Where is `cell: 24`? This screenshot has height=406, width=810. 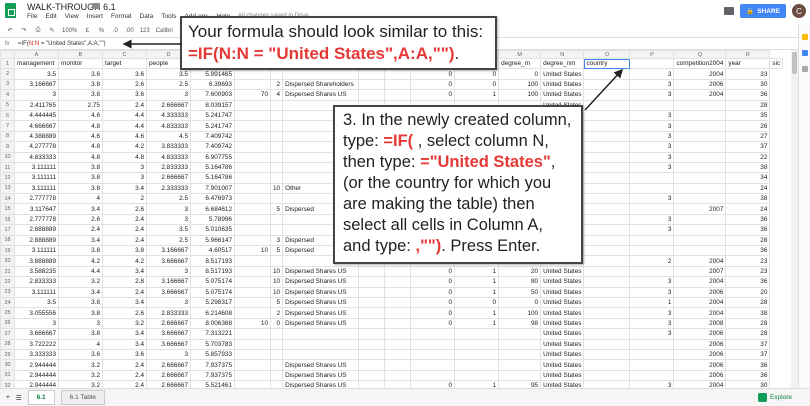 cell: 24 is located at coordinates (748, 209).